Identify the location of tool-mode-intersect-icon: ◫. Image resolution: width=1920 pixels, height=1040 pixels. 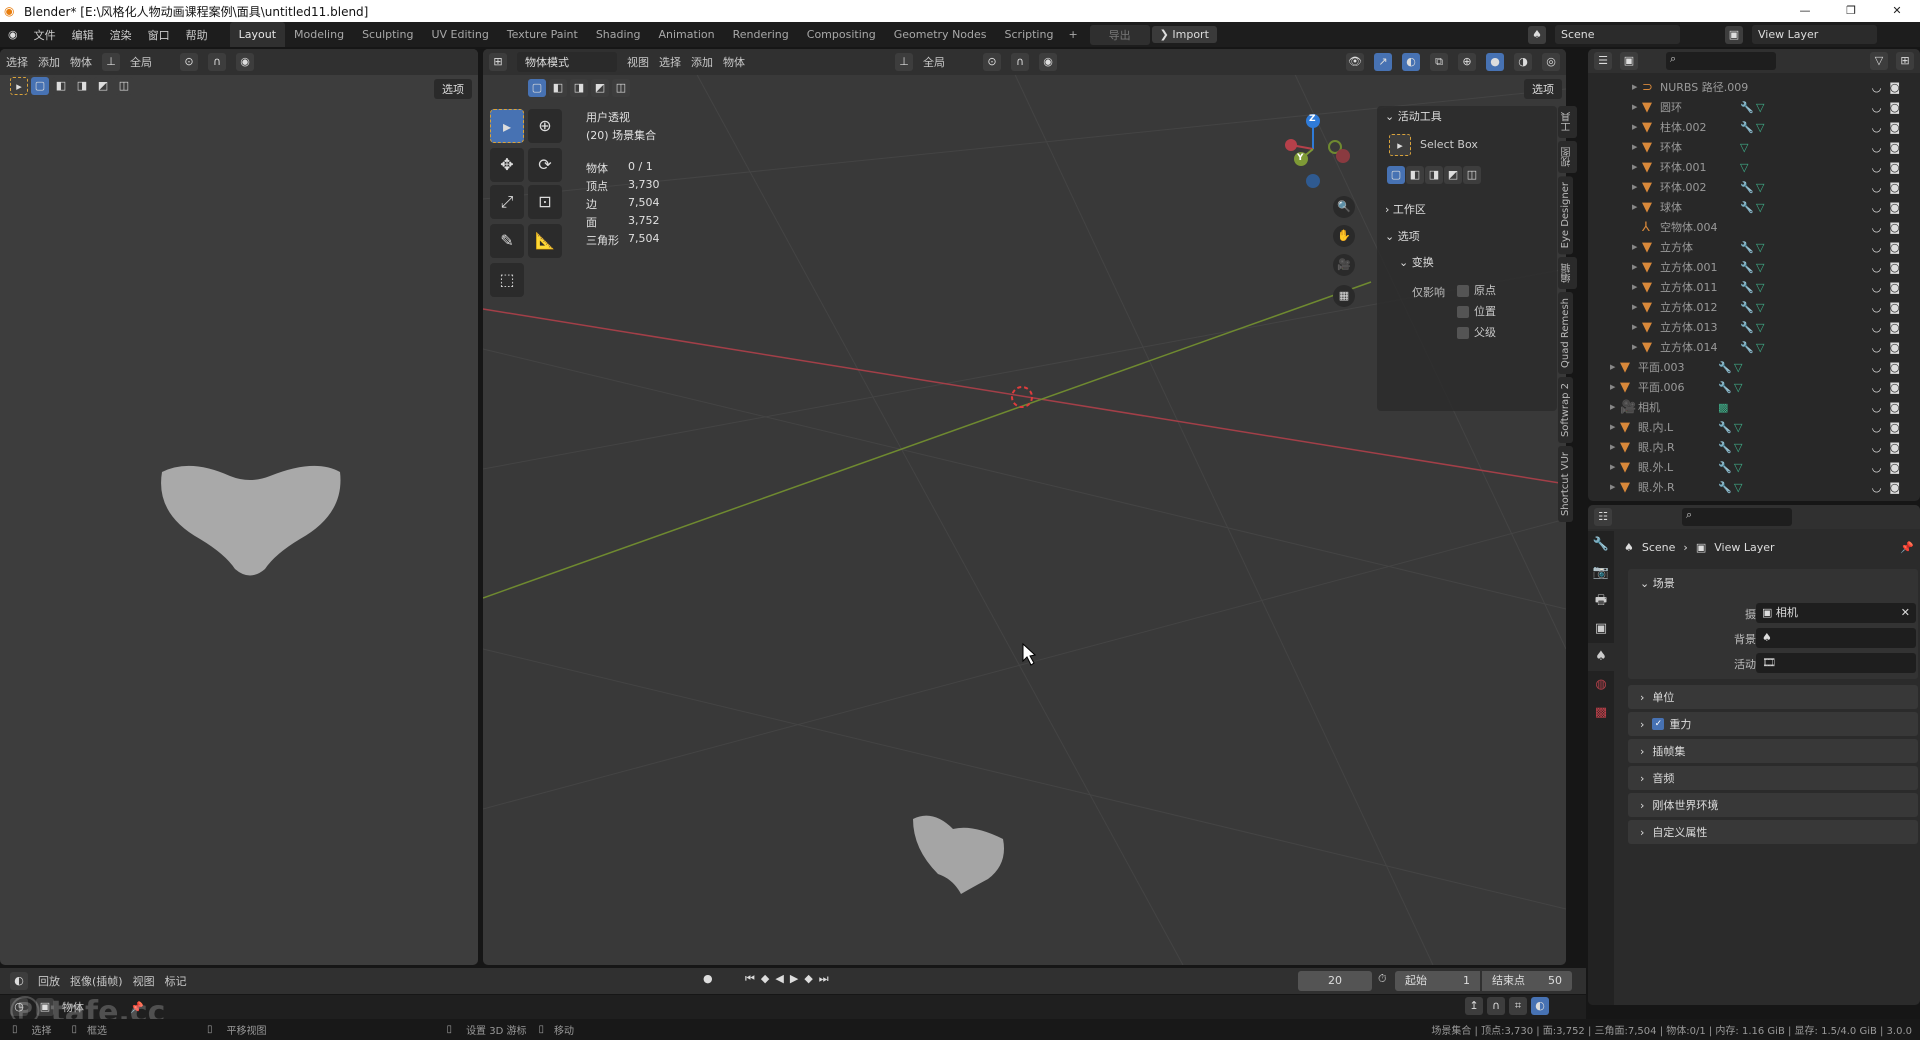
(1472, 175).